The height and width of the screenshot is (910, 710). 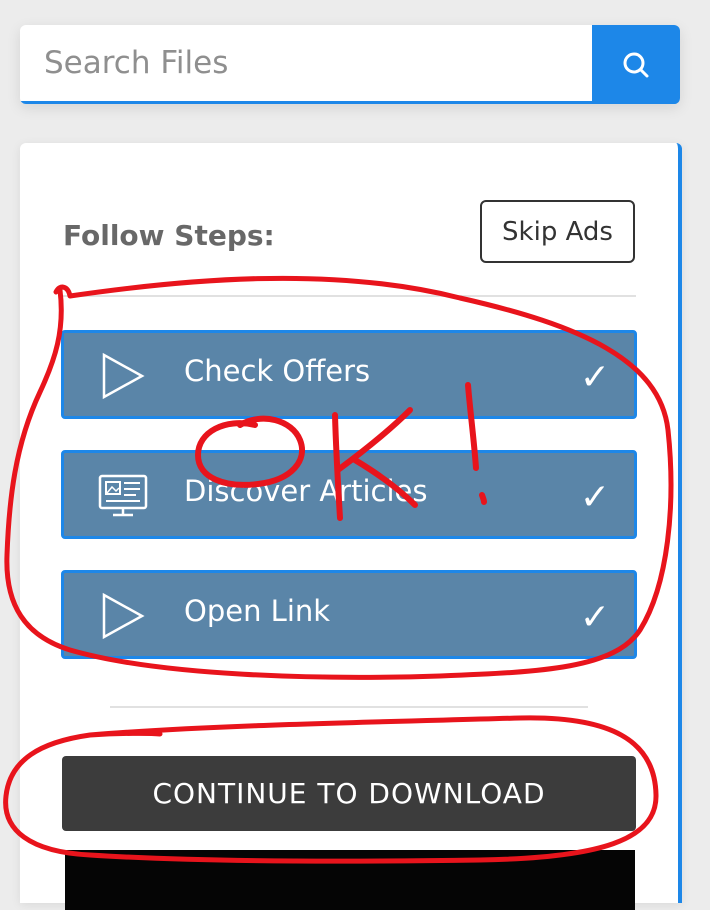 What do you see at coordinates (349, 707) in the screenshot?
I see `divider-bottom` at bounding box center [349, 707].